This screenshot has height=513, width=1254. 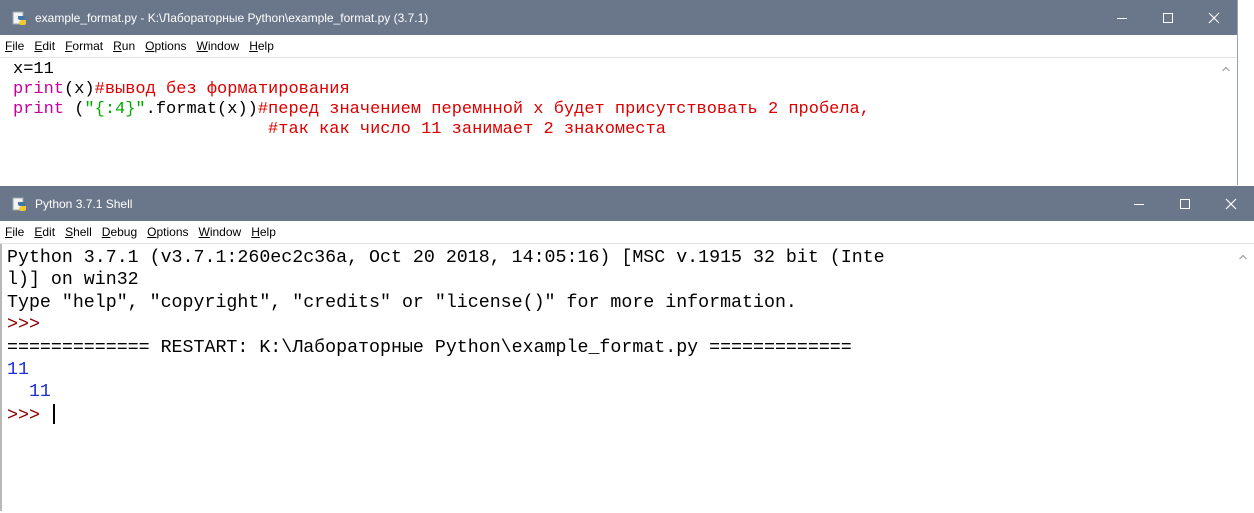 I want to click on code-line-1: x=11, so click(x=33, y=69).